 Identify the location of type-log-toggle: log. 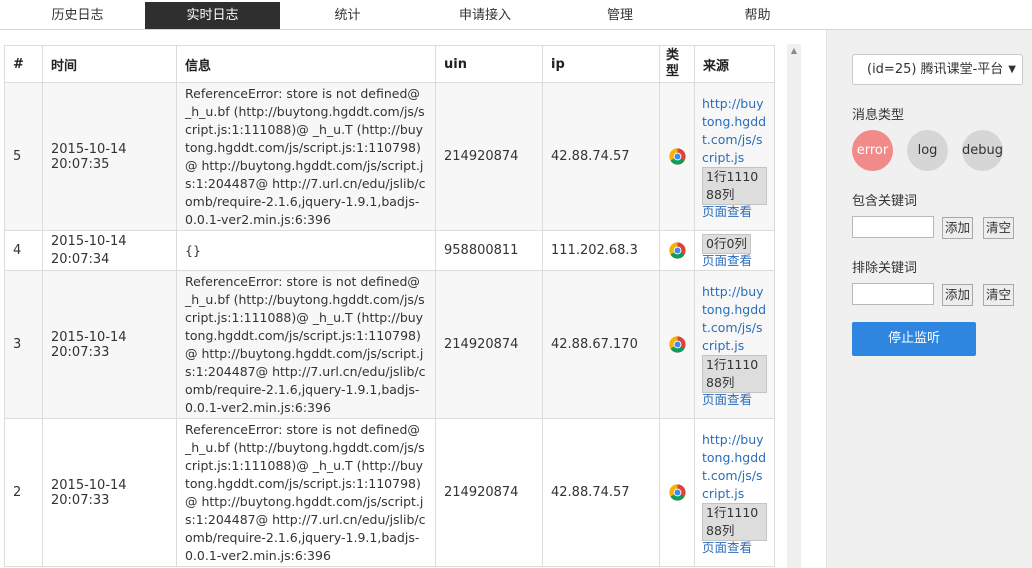
(927, 150).